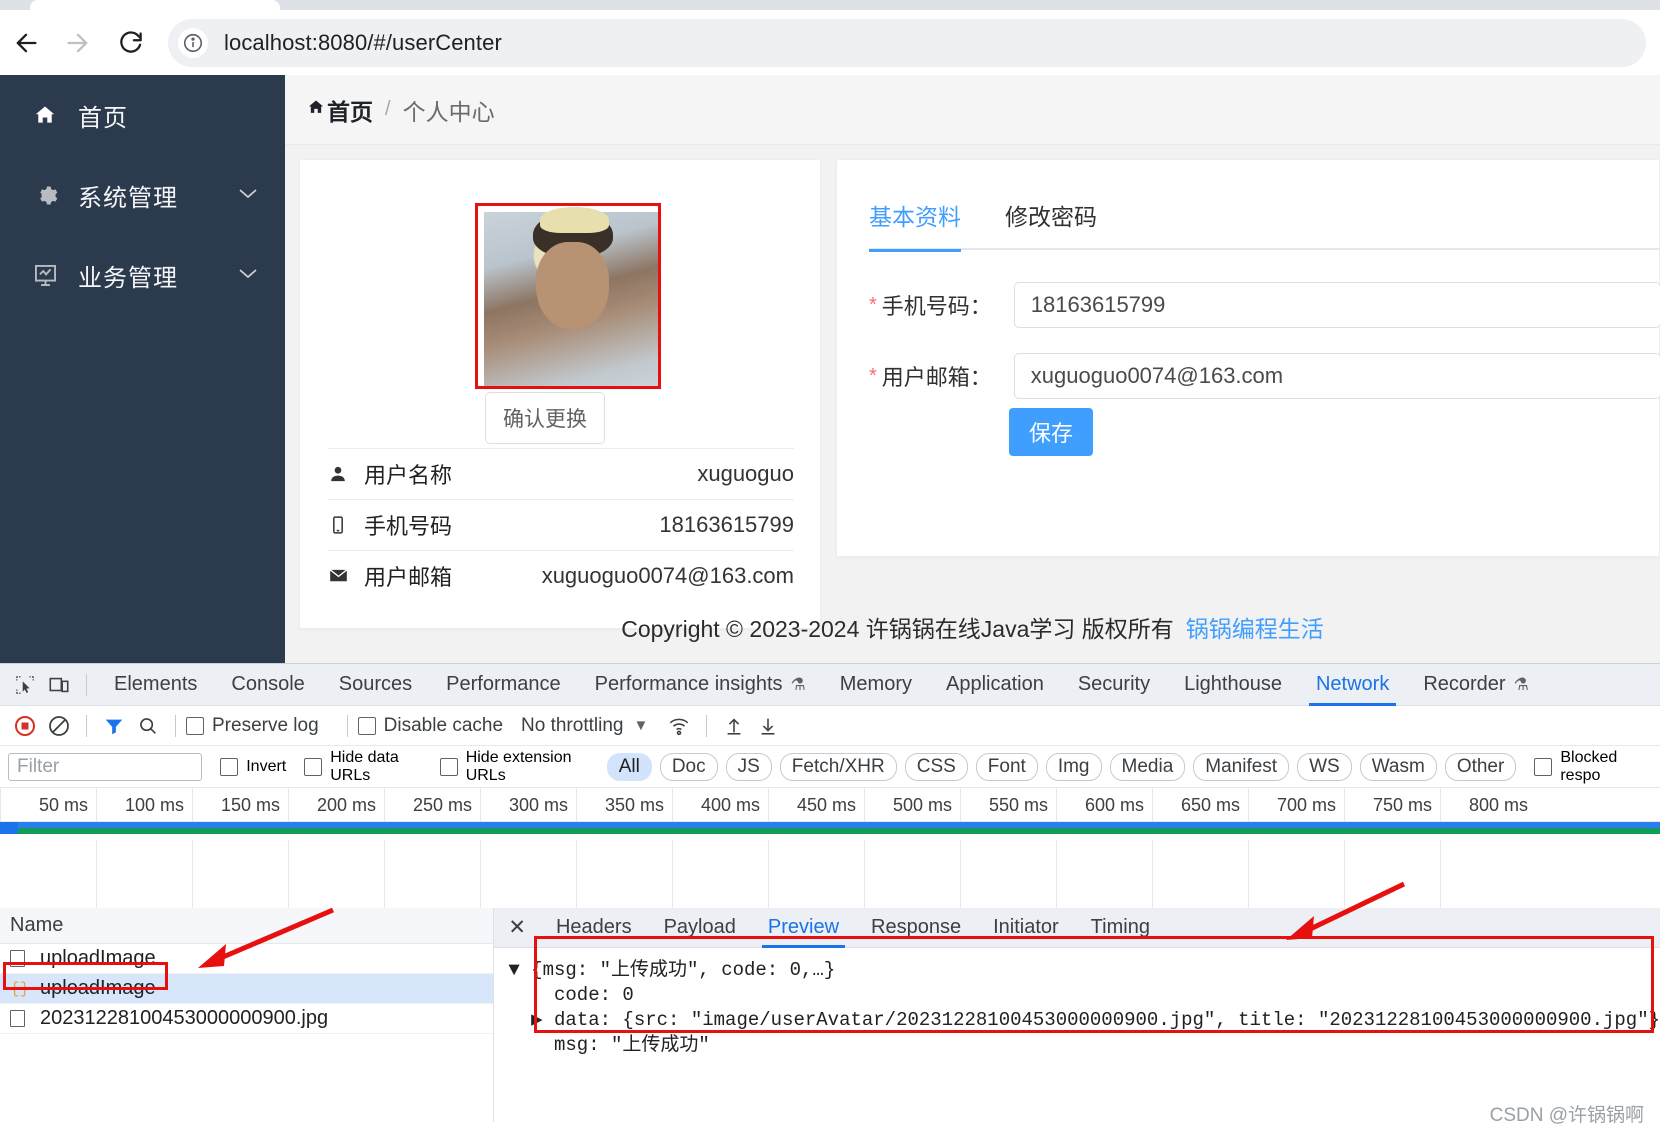  I want to click on filter-chip-img: Img, so click(1073, 766).